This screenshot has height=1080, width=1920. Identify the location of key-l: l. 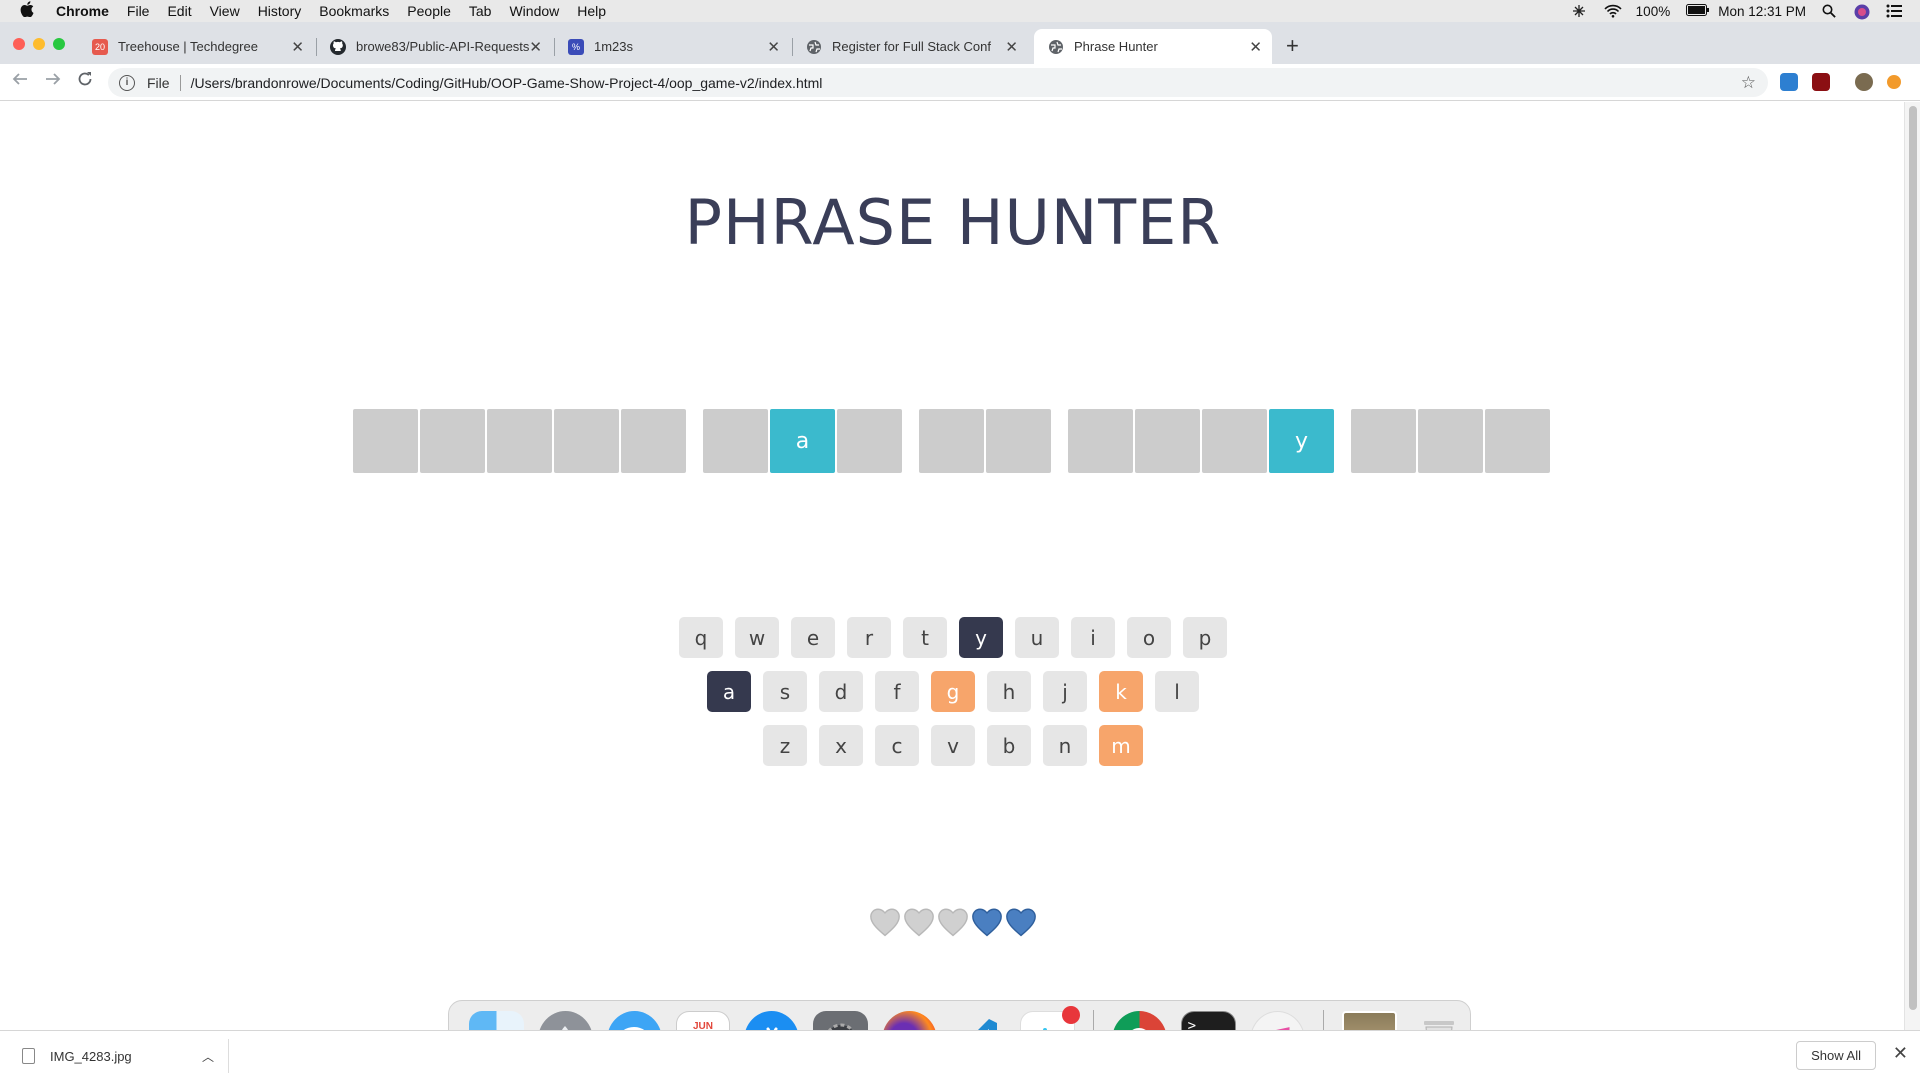
(1177, 691).